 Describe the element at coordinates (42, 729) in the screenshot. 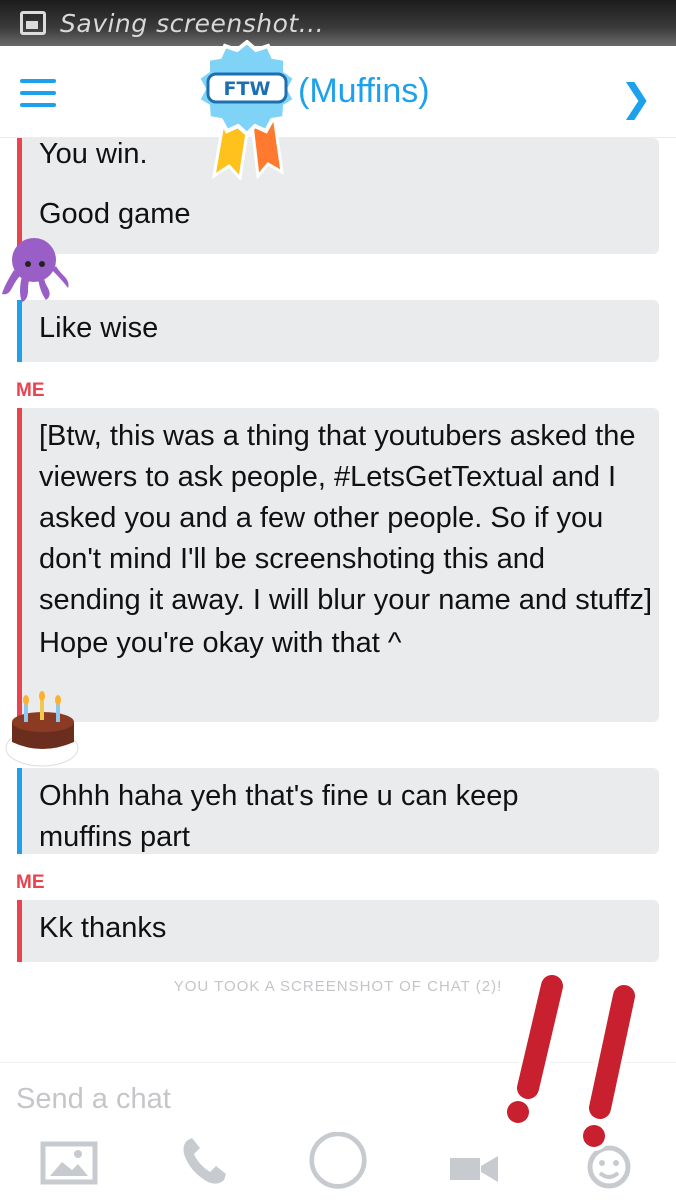

I see `birthday-cake-icon` at that location.